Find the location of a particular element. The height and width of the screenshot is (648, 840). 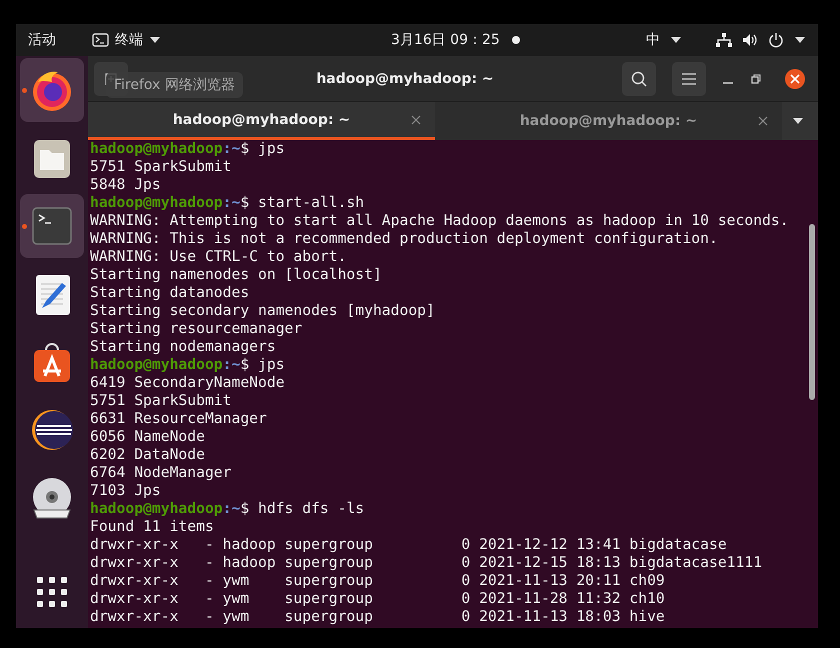

output-line: Starting secondary namenodes [myhadoop] is located at coordinates (262, 310).